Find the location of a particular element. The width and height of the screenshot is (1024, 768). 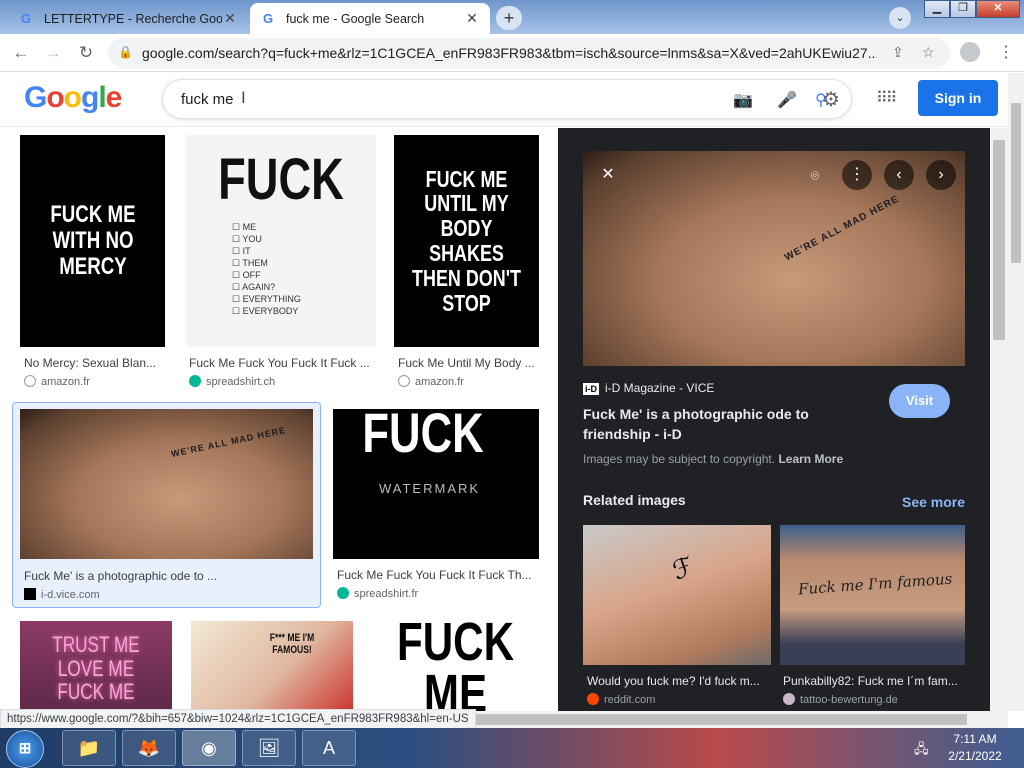

result-card: TRUST ME LOVE ME FUCK ME is located at coordinates (96, 666).